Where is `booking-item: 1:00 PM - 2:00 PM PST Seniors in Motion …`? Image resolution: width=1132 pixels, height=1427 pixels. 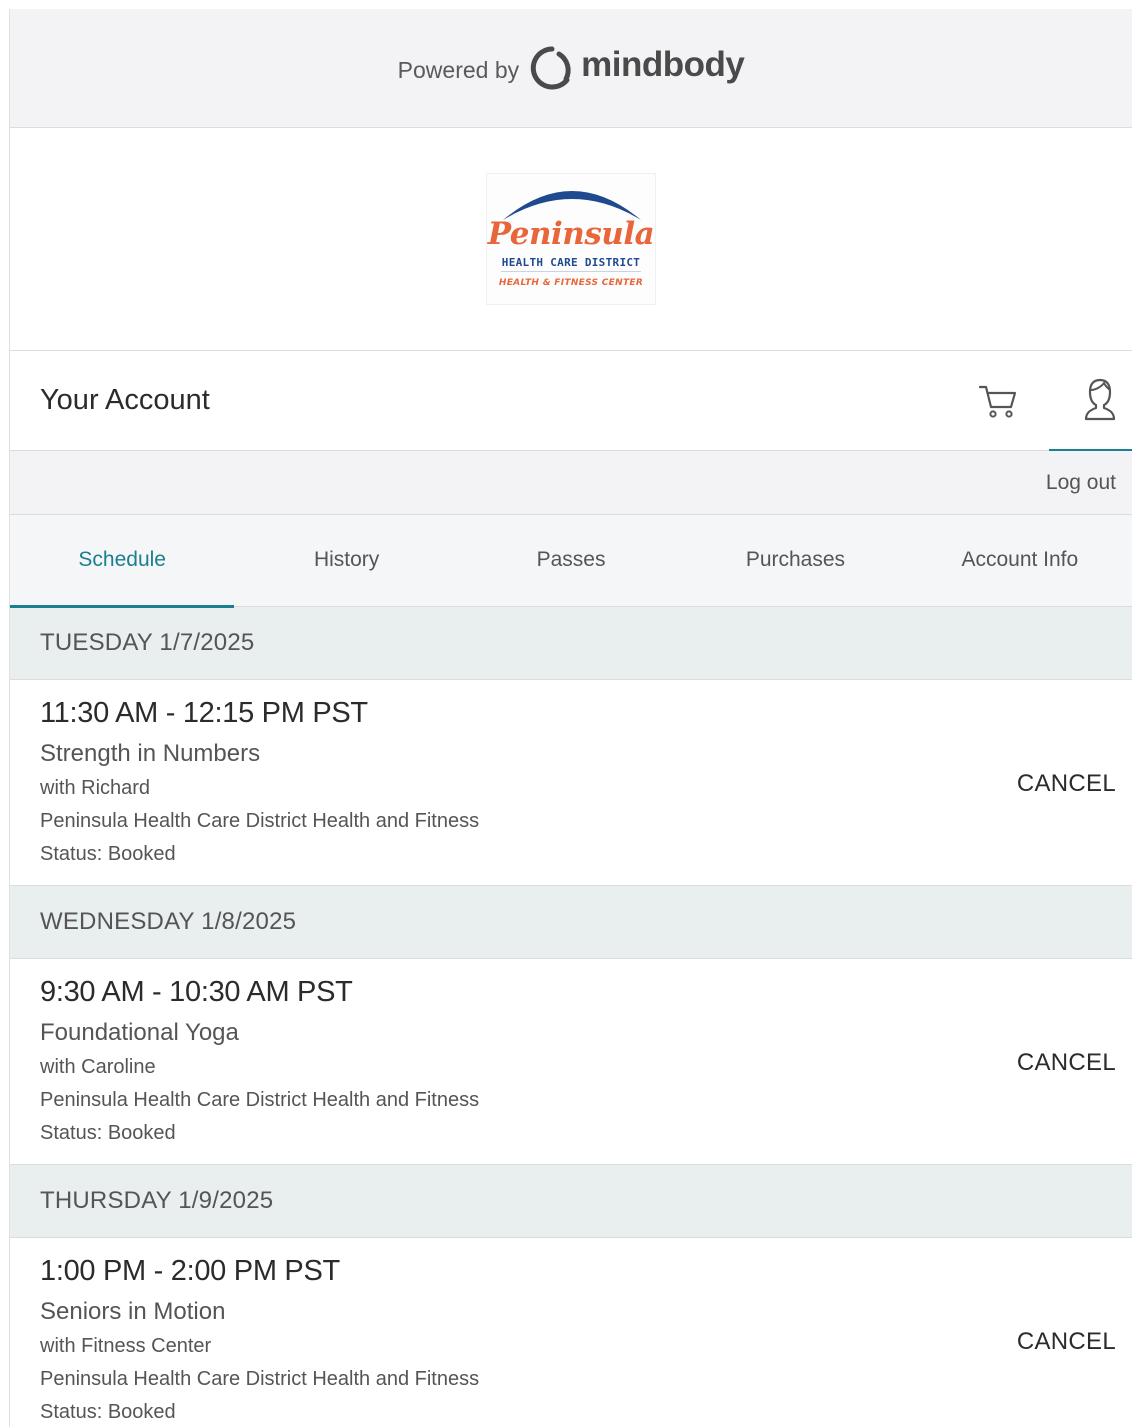 booking-item: 1:00 PM - 2:00 PM PST Seniors in Motion … is located at coordinates (571, 1332).